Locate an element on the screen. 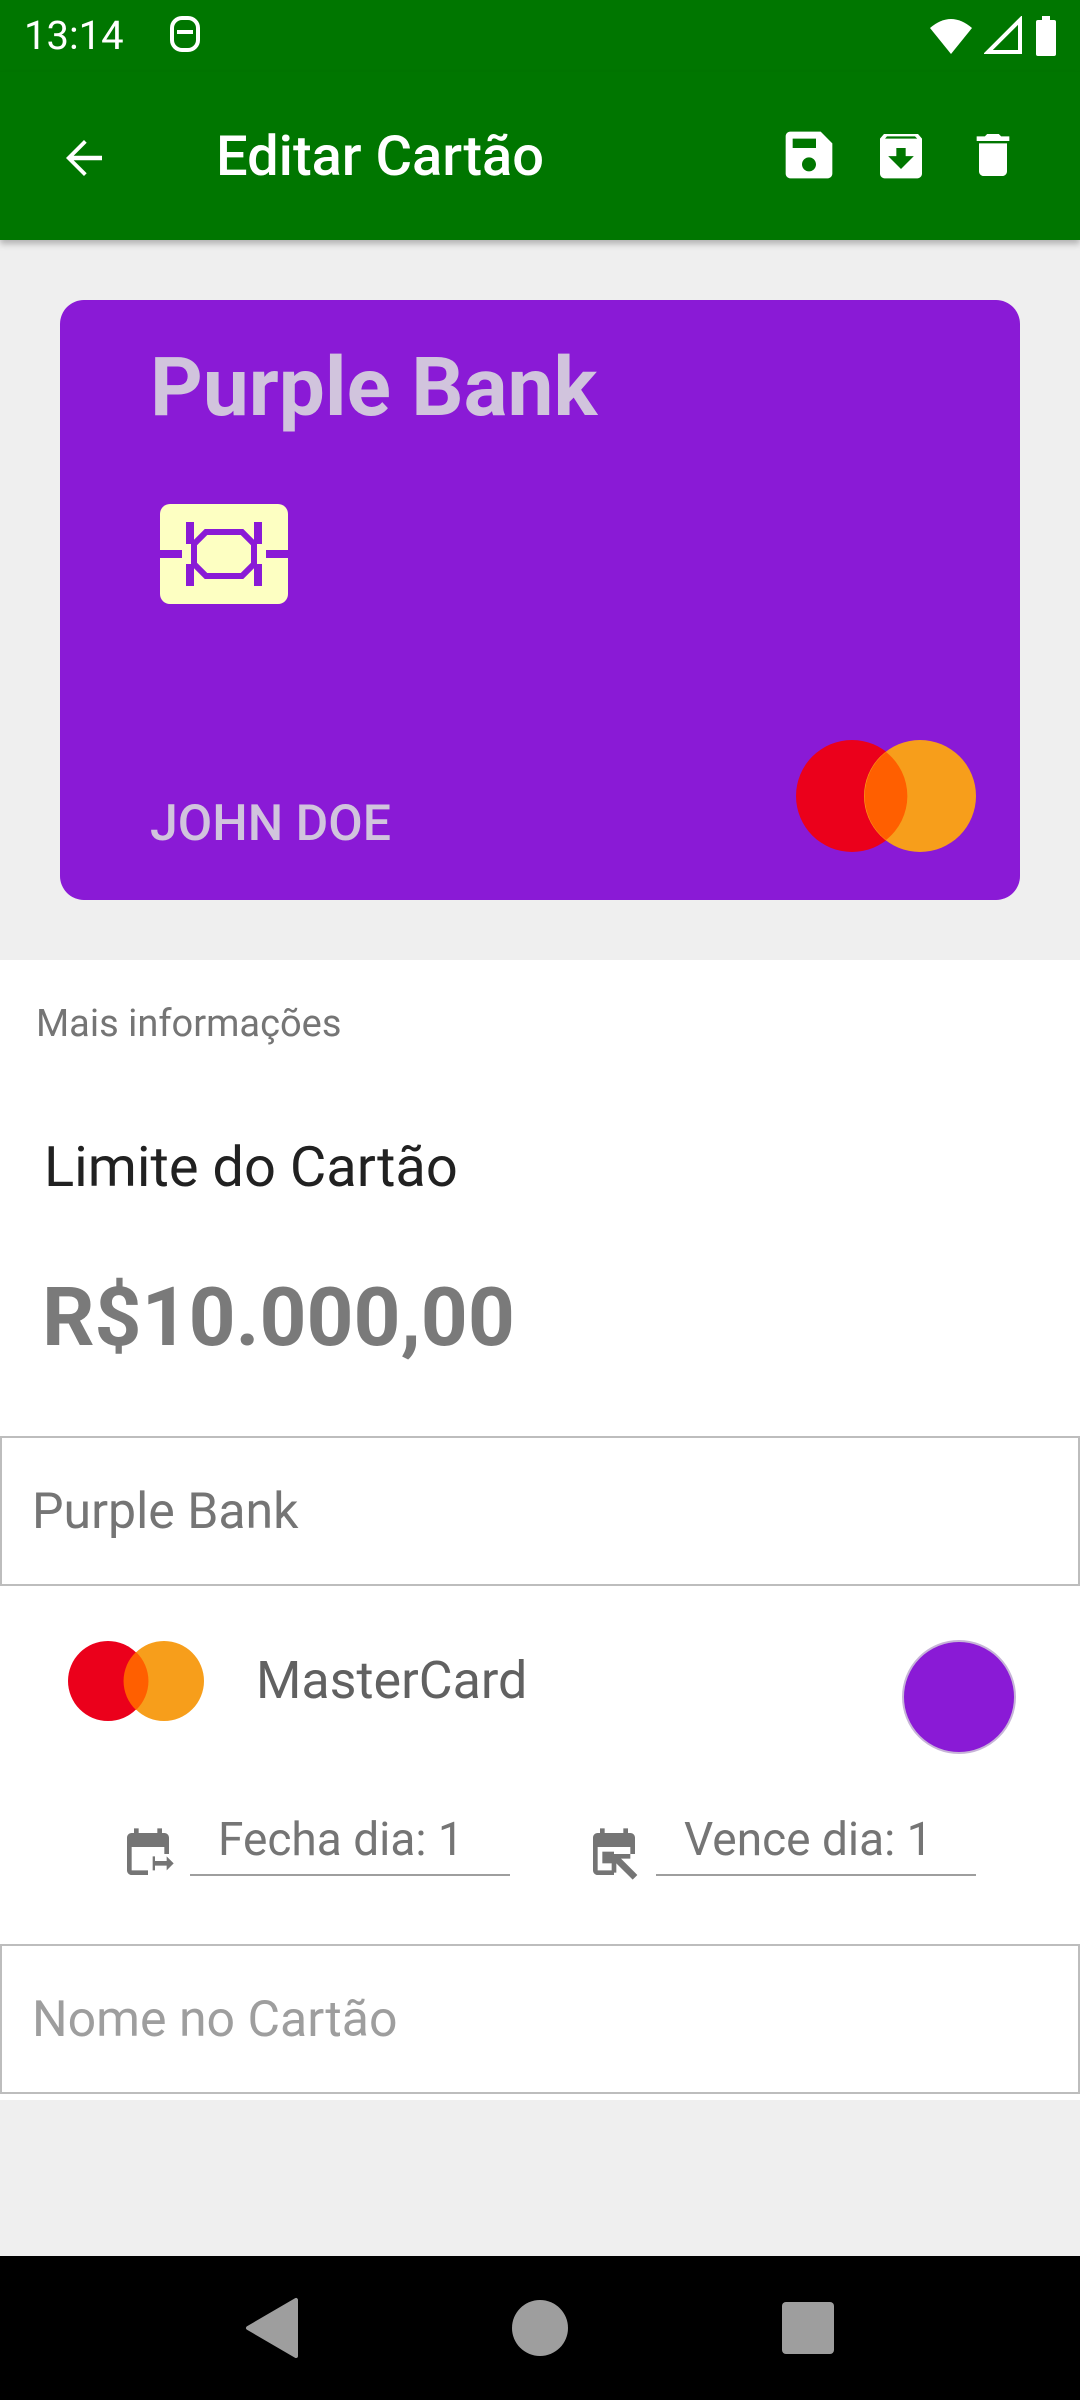 The height and width of the screenshot is (2400, 1080). brand-row: MasterCard is located at coordinates (540, 1677).